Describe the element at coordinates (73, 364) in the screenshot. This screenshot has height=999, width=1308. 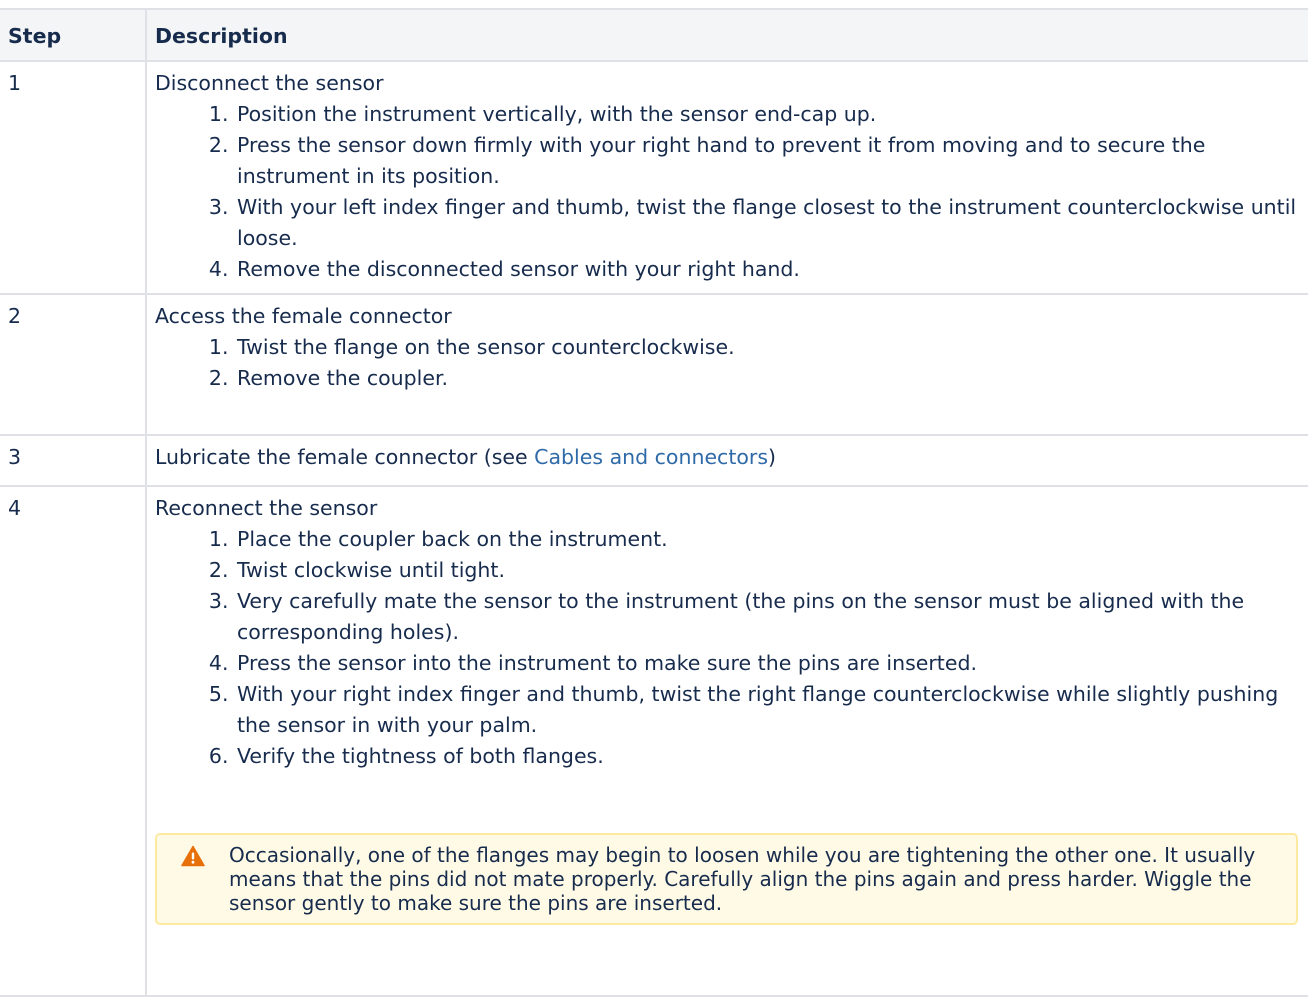
I see `step-number: 2` at that location.